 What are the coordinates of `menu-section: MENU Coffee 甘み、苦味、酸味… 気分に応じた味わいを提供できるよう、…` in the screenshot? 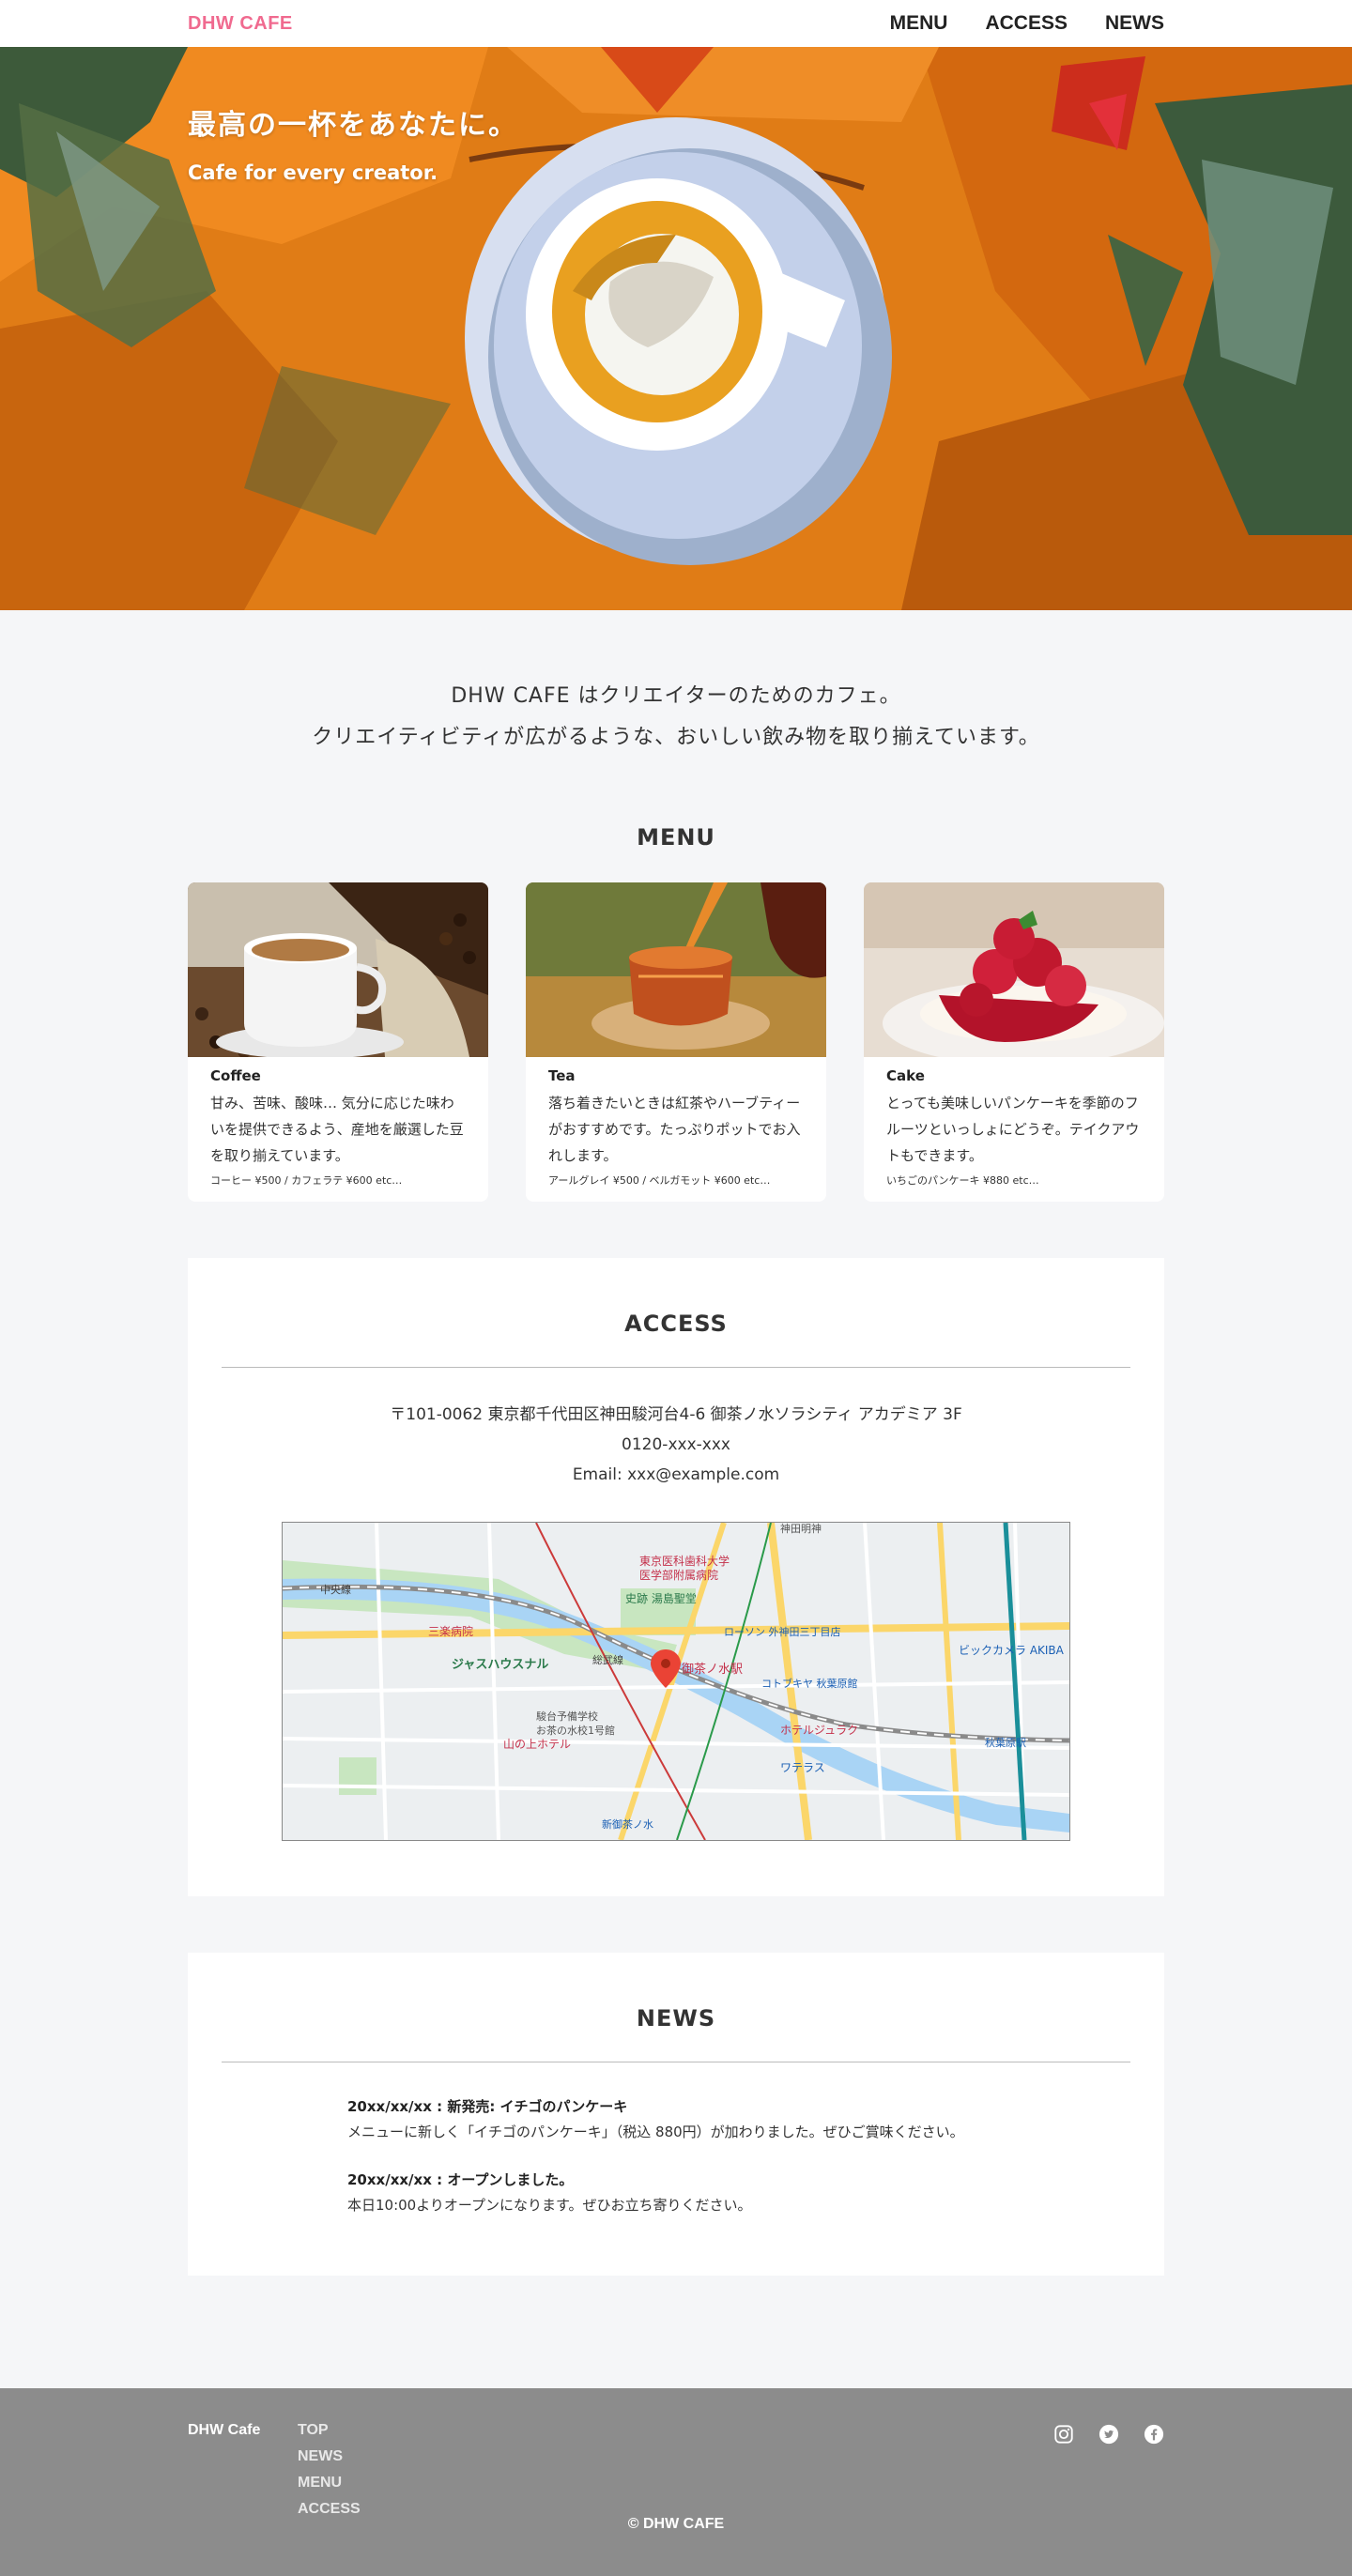 It's located at (676, 1013).